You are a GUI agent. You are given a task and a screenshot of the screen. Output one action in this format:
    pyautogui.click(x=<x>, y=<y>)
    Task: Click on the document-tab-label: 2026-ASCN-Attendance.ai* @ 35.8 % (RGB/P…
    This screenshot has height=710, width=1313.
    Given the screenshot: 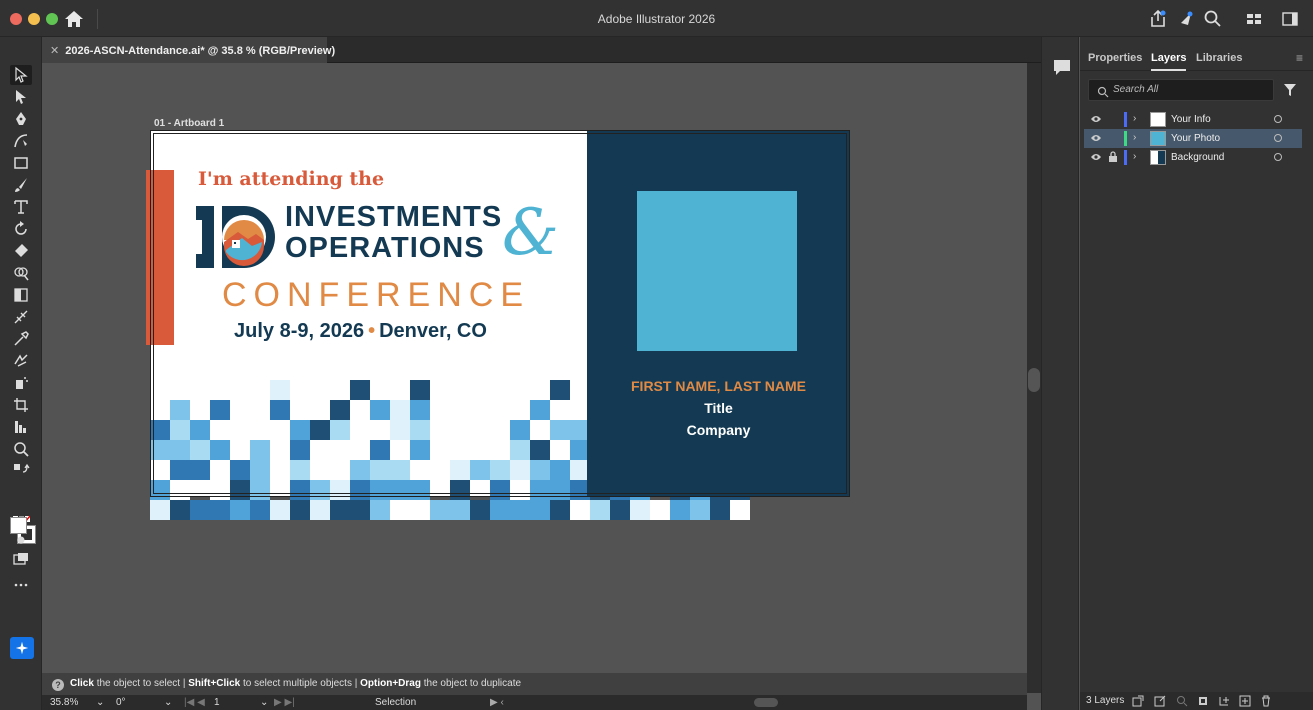 What is the action you would take?
    pyautogui.click(x=200, y=51)
    